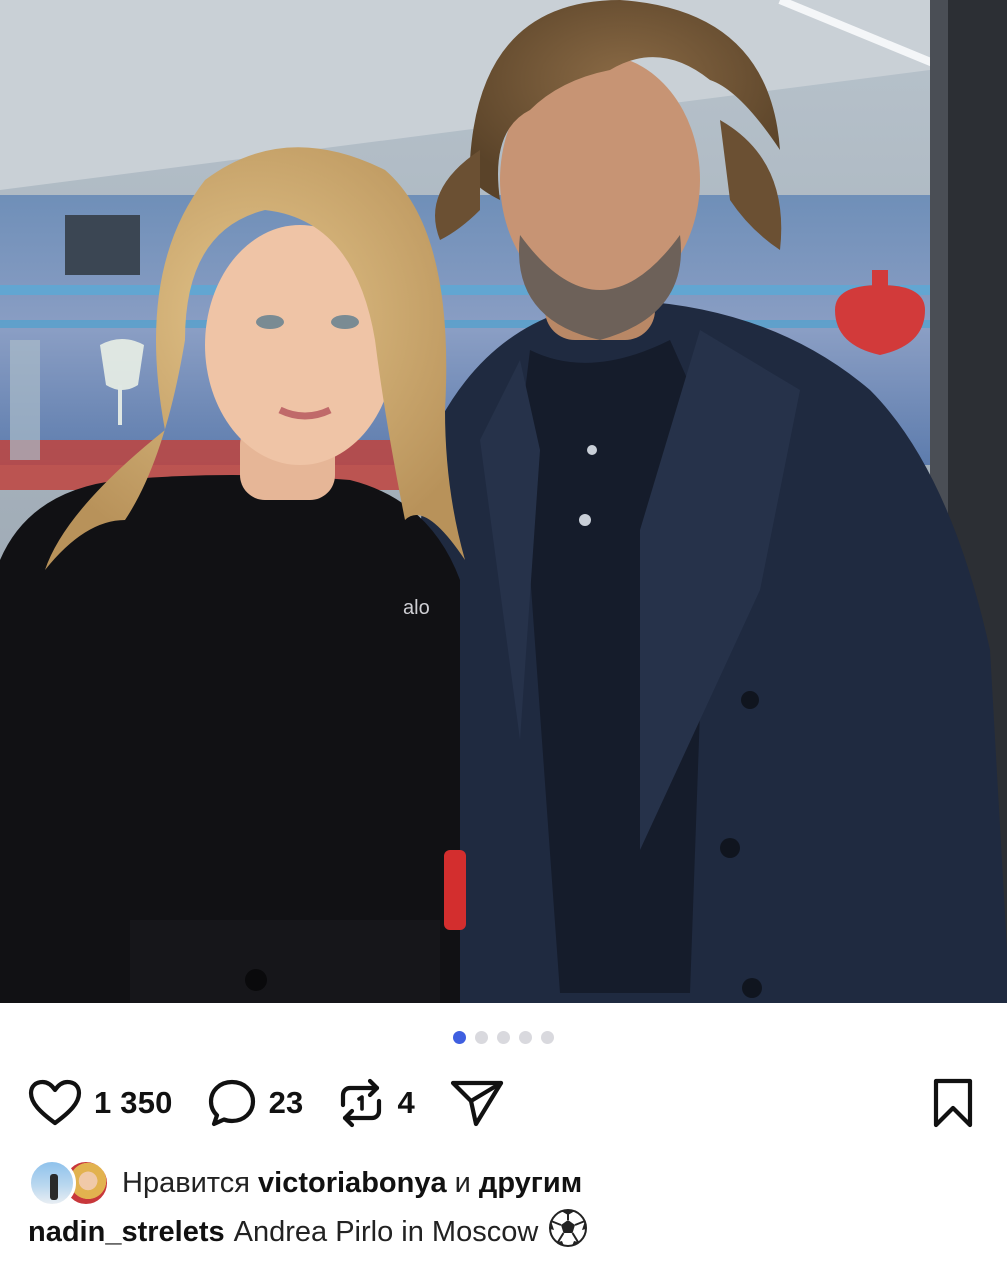 The height and width of the screenshot is (1280, 1007). What do you see at coordinates (133, 1102) in the screenshot?
I see `likes-count: 1 350` at bounding box center [133, 1102].